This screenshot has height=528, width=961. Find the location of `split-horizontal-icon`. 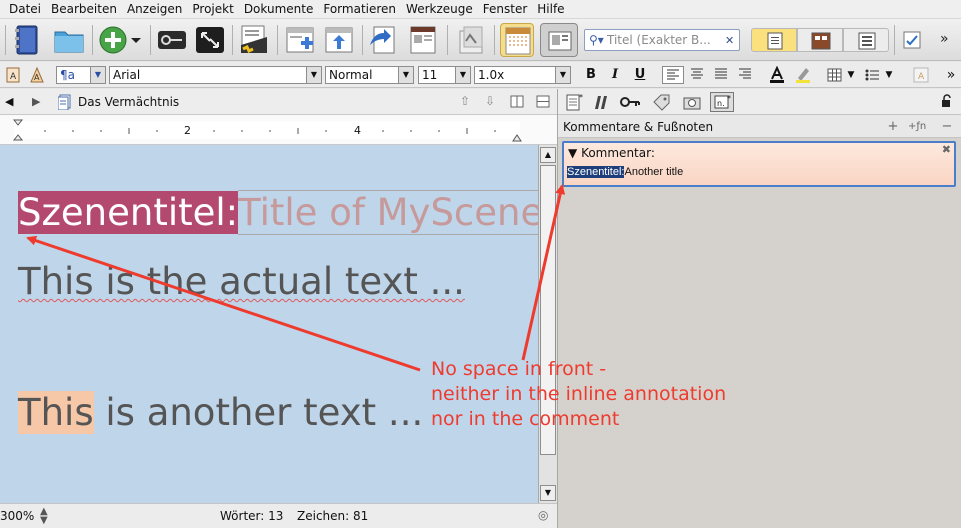

split-horizontal-icon is located at coordinates (543, 103).